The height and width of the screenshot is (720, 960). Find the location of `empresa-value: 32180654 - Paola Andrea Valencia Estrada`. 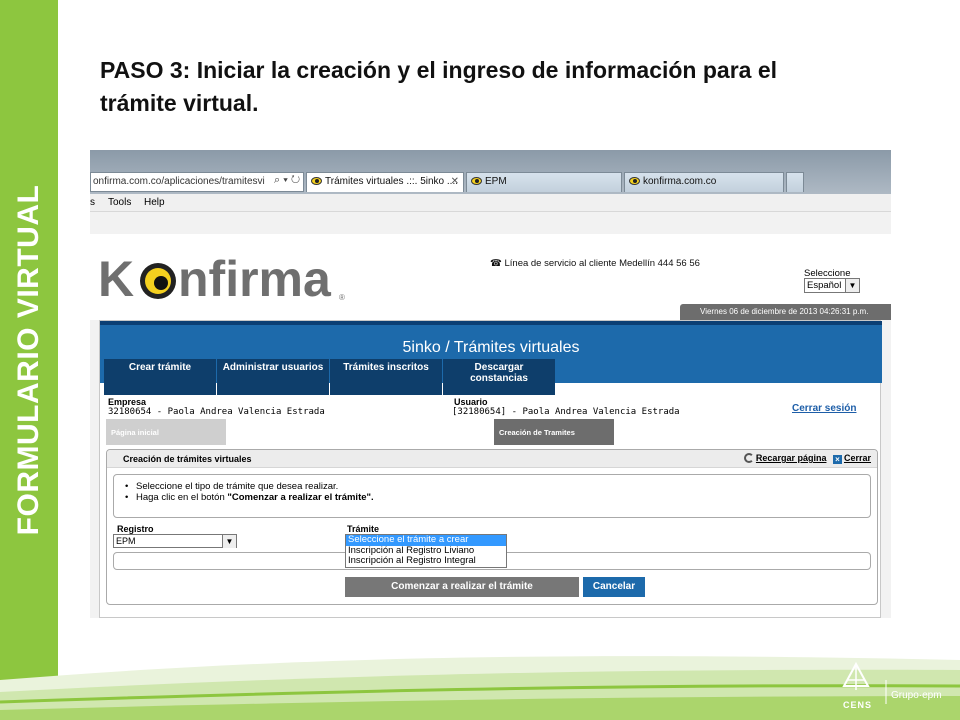

empresa-value: 32180654 - Paola Andrea Valencia Estrada is located at coordinates (216, 412).